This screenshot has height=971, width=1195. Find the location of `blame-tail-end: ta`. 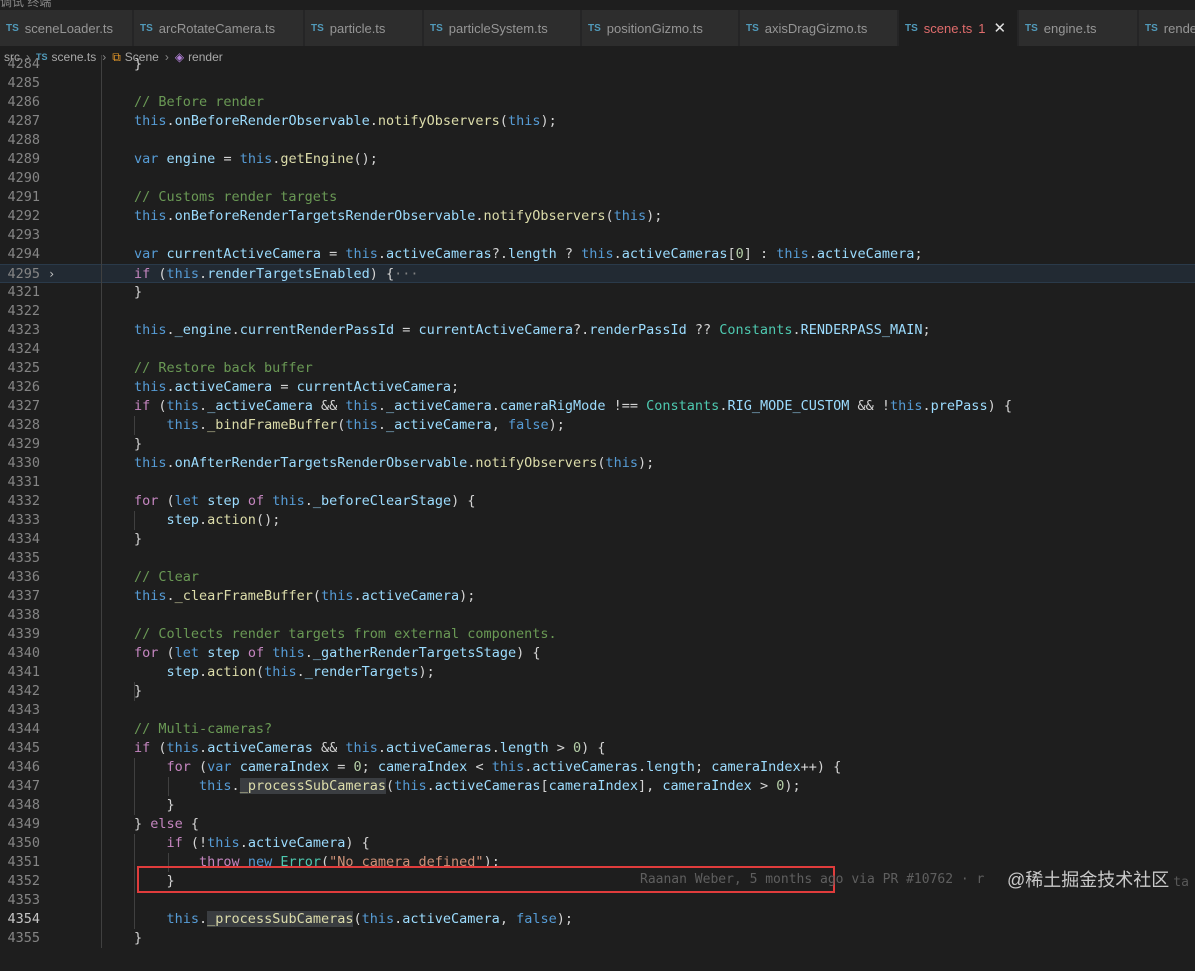

blame-tail-end: ta is located at coordinates (1181, 882).